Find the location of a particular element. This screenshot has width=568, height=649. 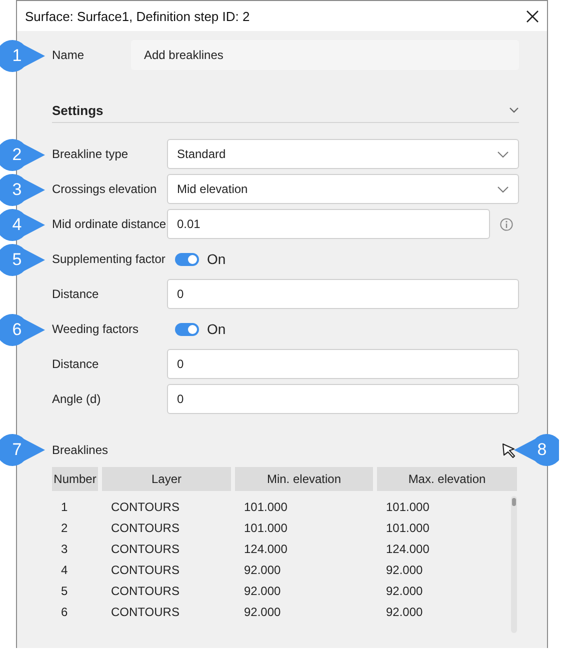

callout-badge: 2 is located at coordinates (23, 155).